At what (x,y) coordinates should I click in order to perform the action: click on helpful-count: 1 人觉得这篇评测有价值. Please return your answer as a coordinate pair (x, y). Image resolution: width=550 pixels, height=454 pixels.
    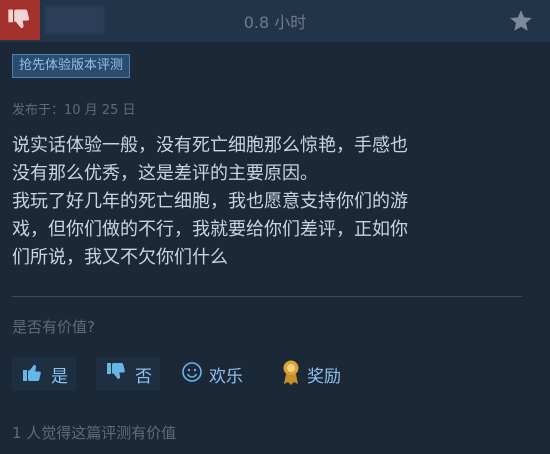
    Looking at the image, I should click on (94, 433).